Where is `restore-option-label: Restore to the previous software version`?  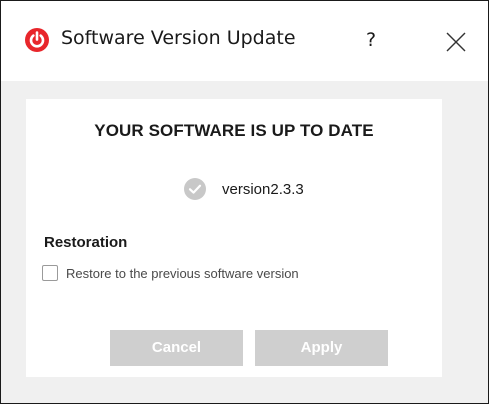
restore-option-label: Restore to the previous software version is located at coordinates (182, 273).